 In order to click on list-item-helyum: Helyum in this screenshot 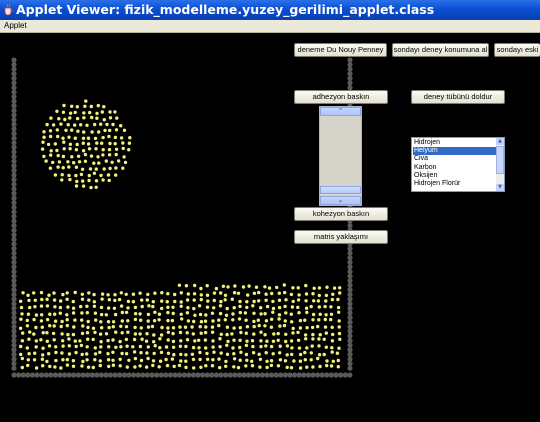, I will do `click(454, 151)`.